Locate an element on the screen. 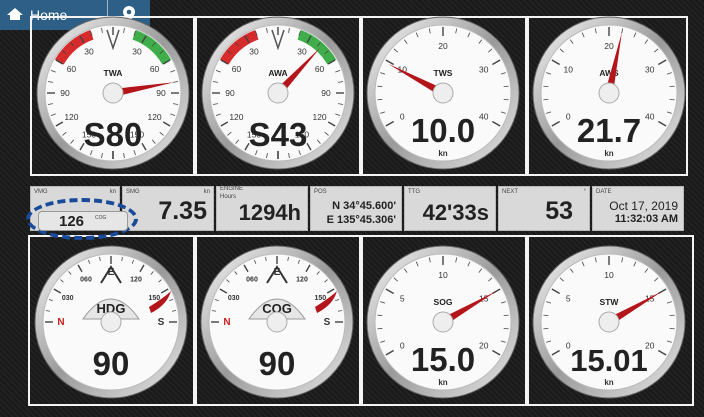 The height and width of the screenshot is (417, 704). engine-value: 1294h is located at coordinates (269, 212).